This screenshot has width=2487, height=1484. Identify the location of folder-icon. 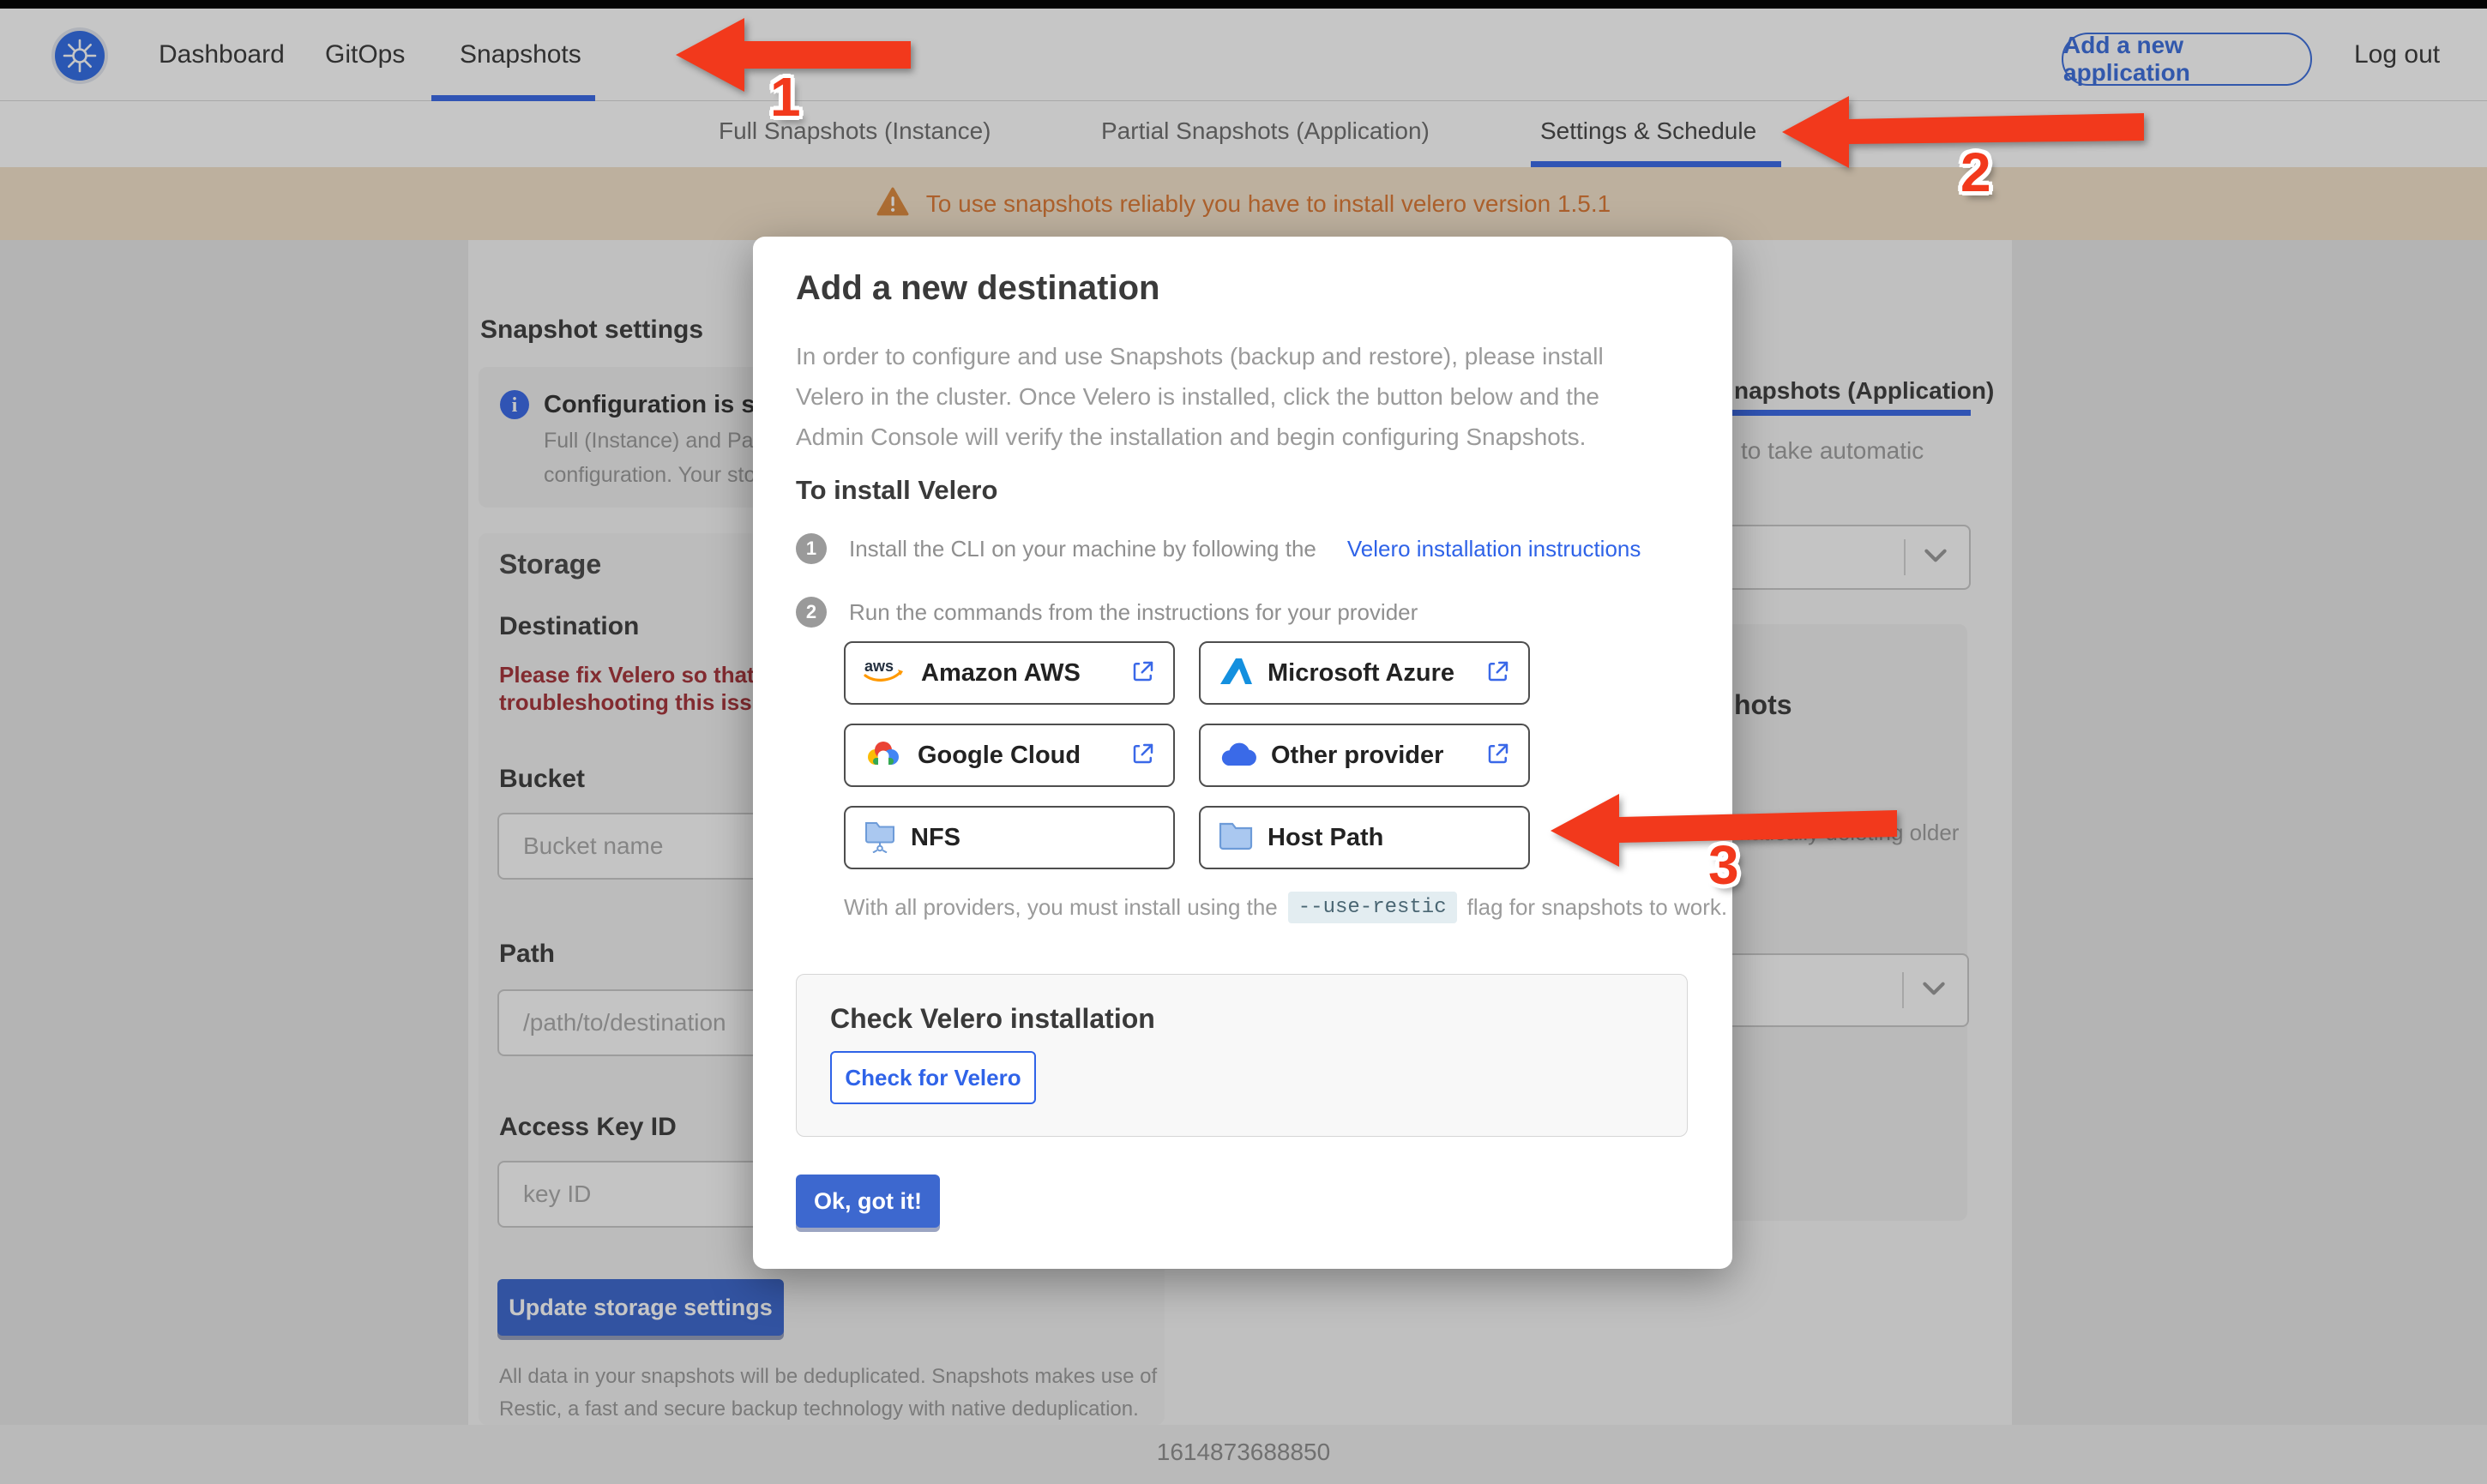
(1236, 838).